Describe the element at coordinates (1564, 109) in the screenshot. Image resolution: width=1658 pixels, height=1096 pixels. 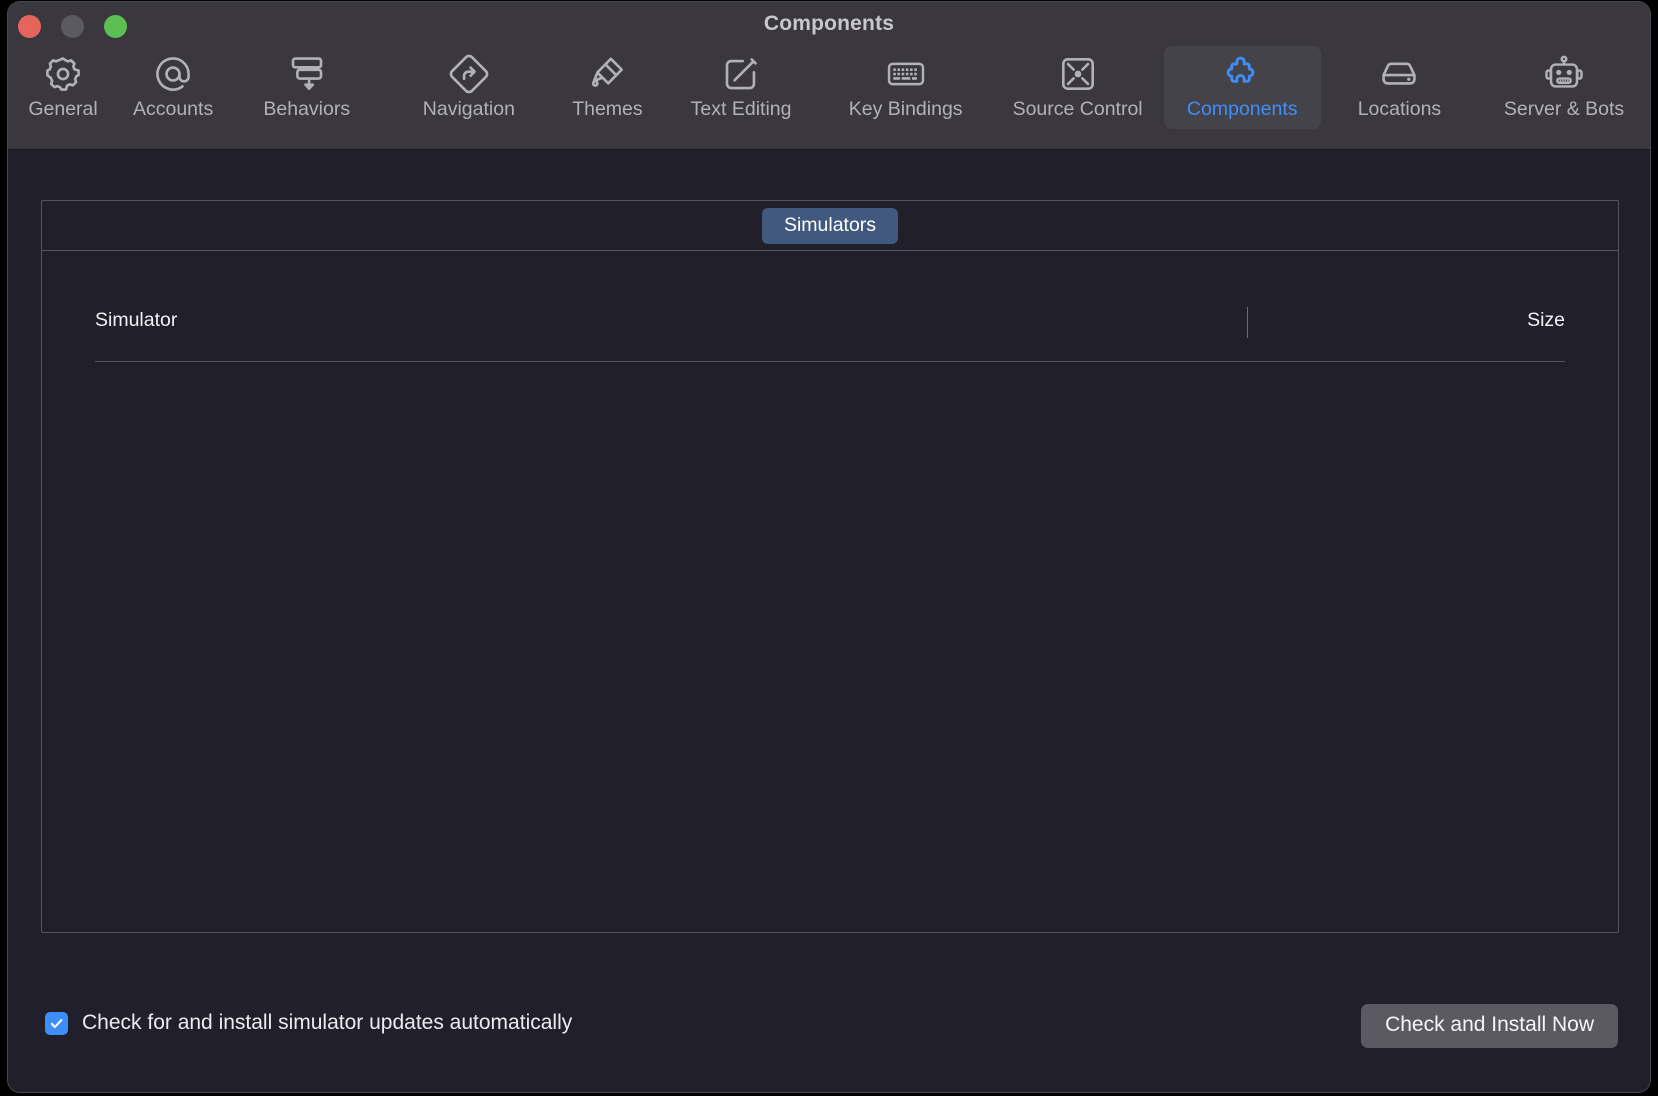
I see `toolbar-item-label: Server & Bots` at that location.